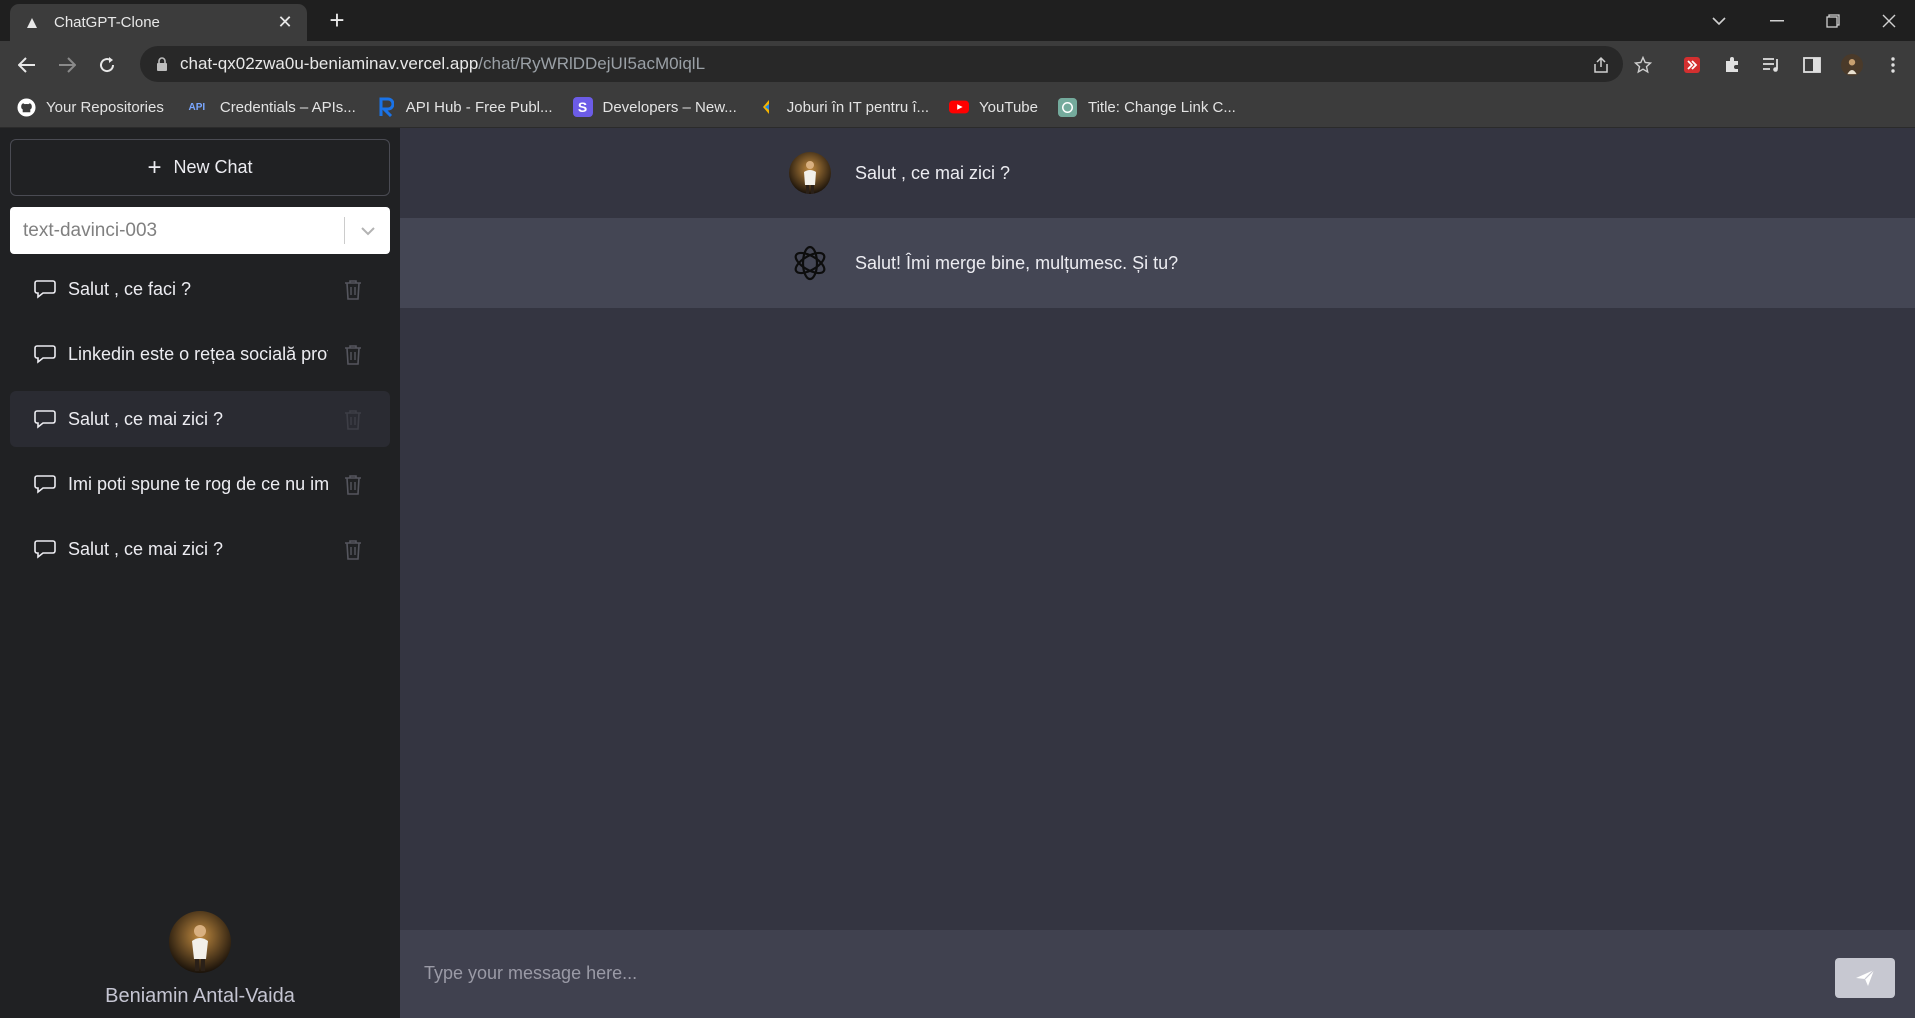 This screenshot has width=1915, height=1018. I want to click on close-window-icon, so click(1888, 20).